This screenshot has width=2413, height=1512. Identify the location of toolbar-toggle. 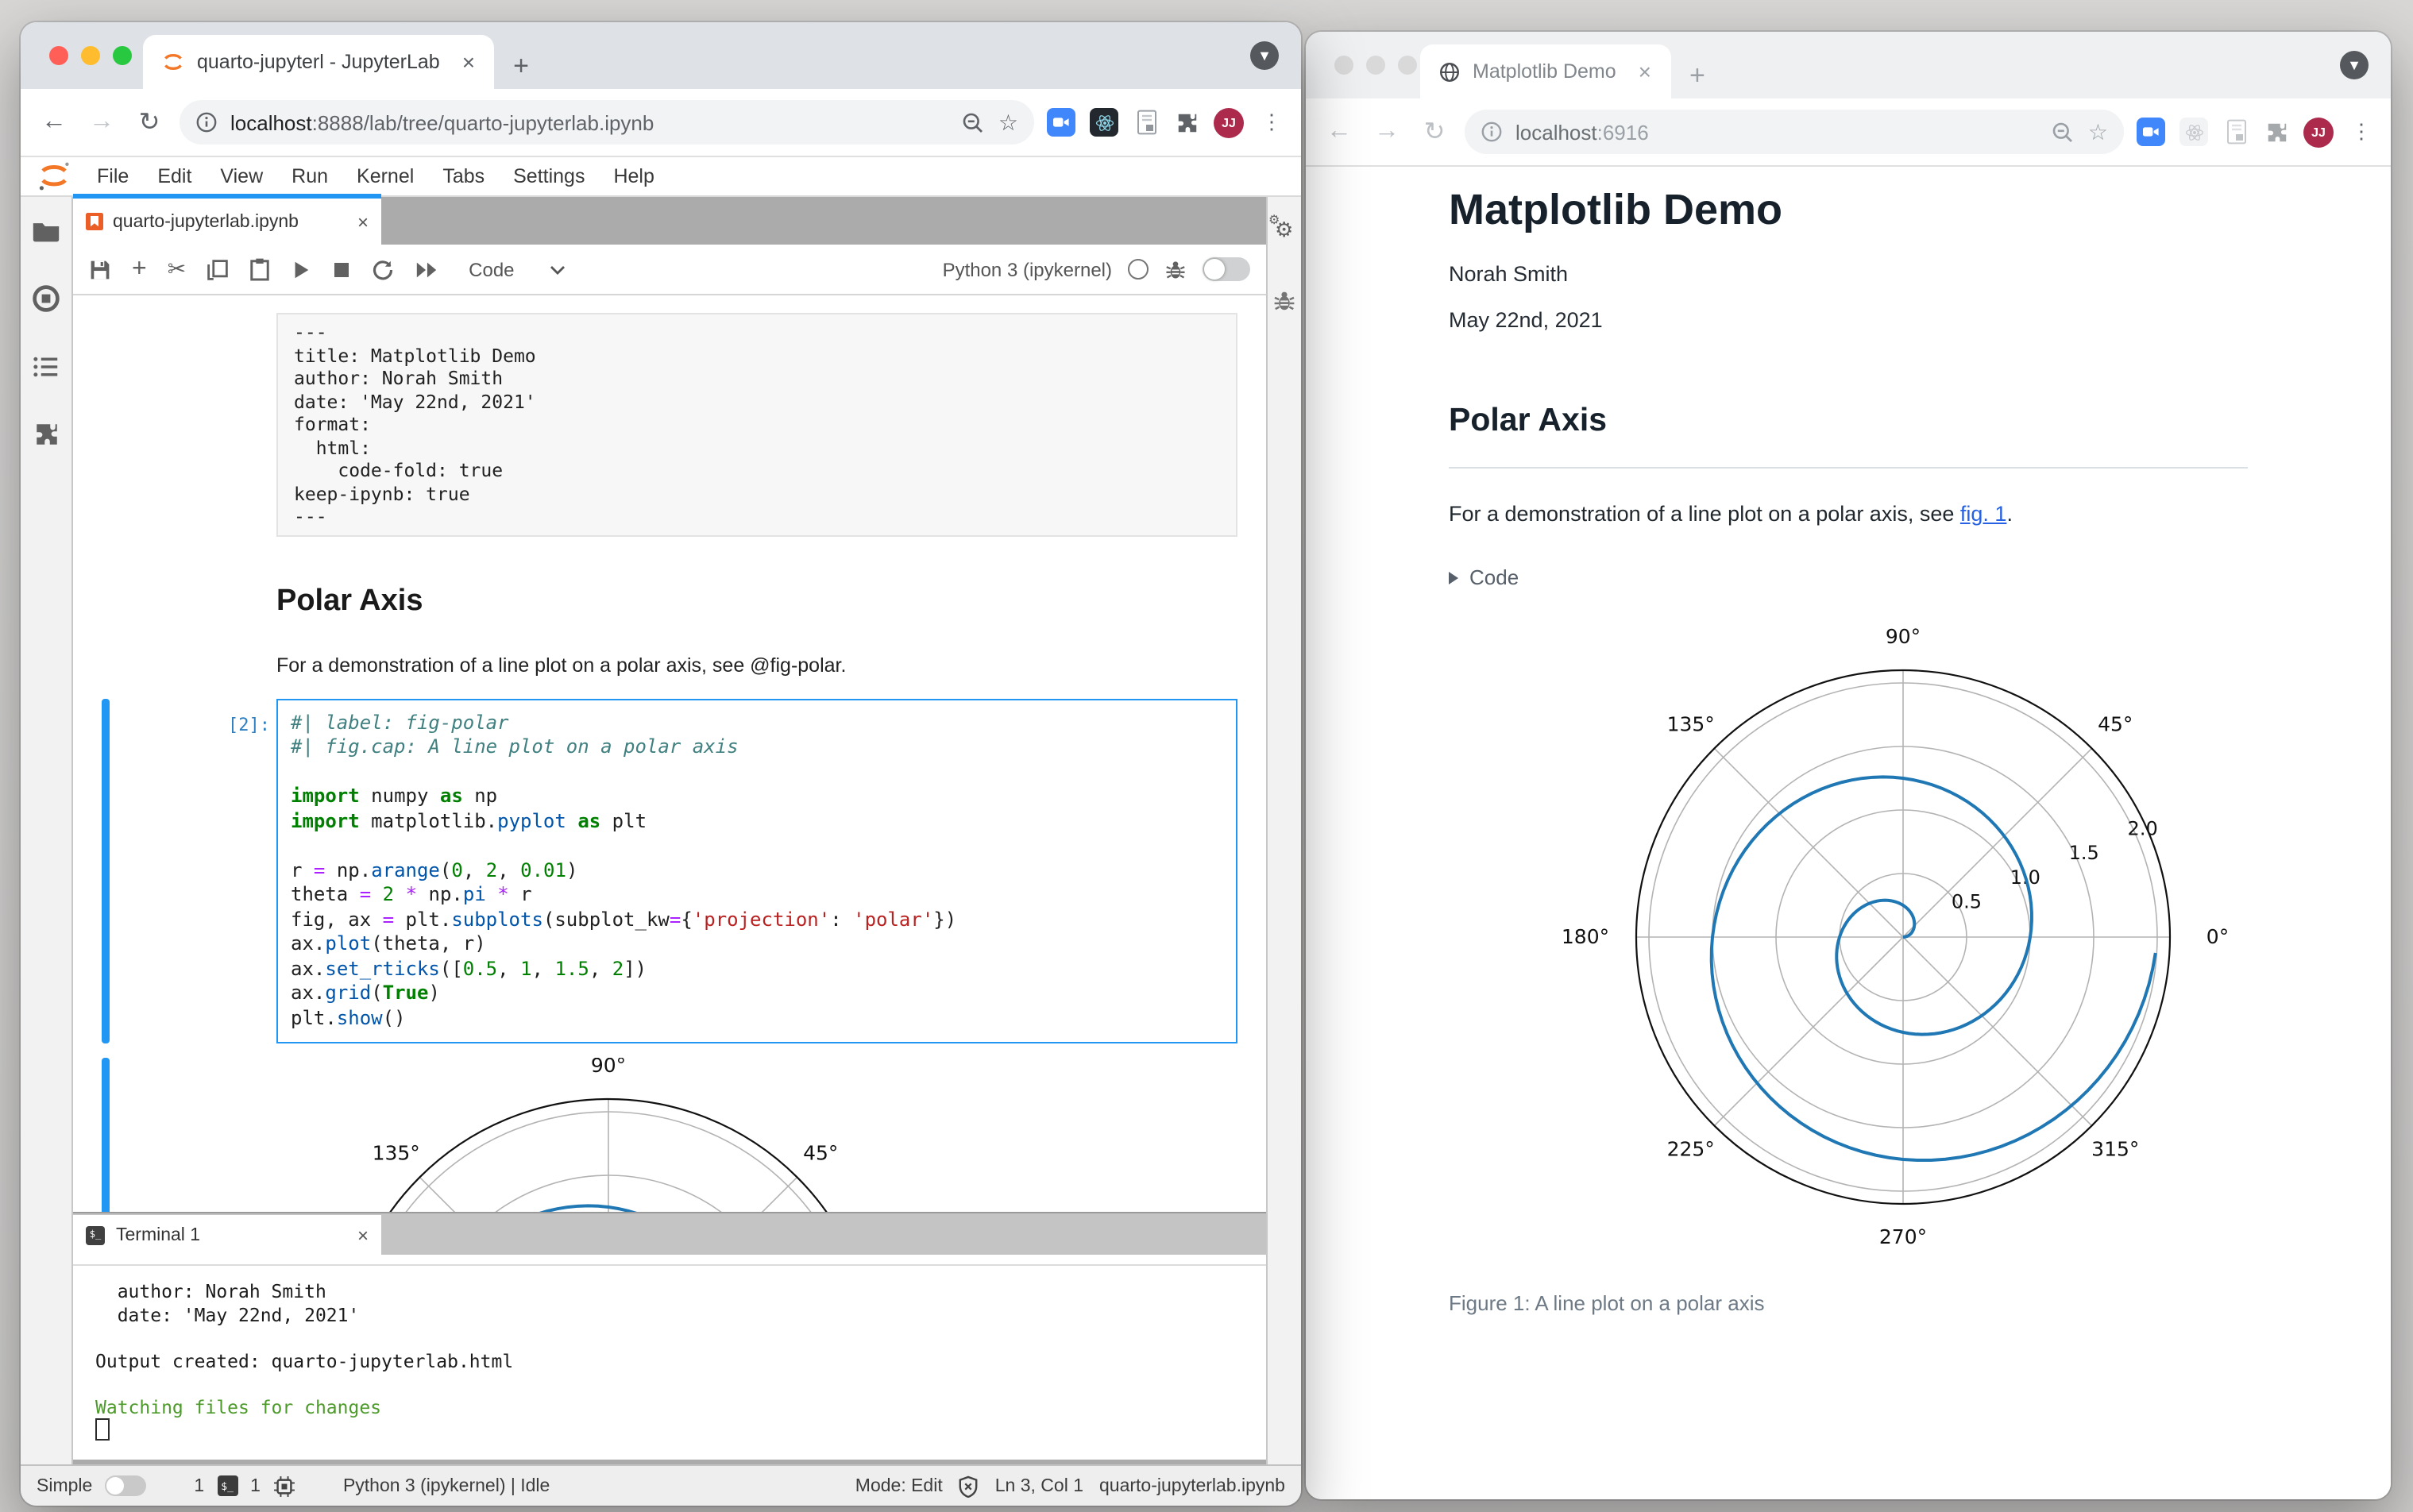
(1226, 269).